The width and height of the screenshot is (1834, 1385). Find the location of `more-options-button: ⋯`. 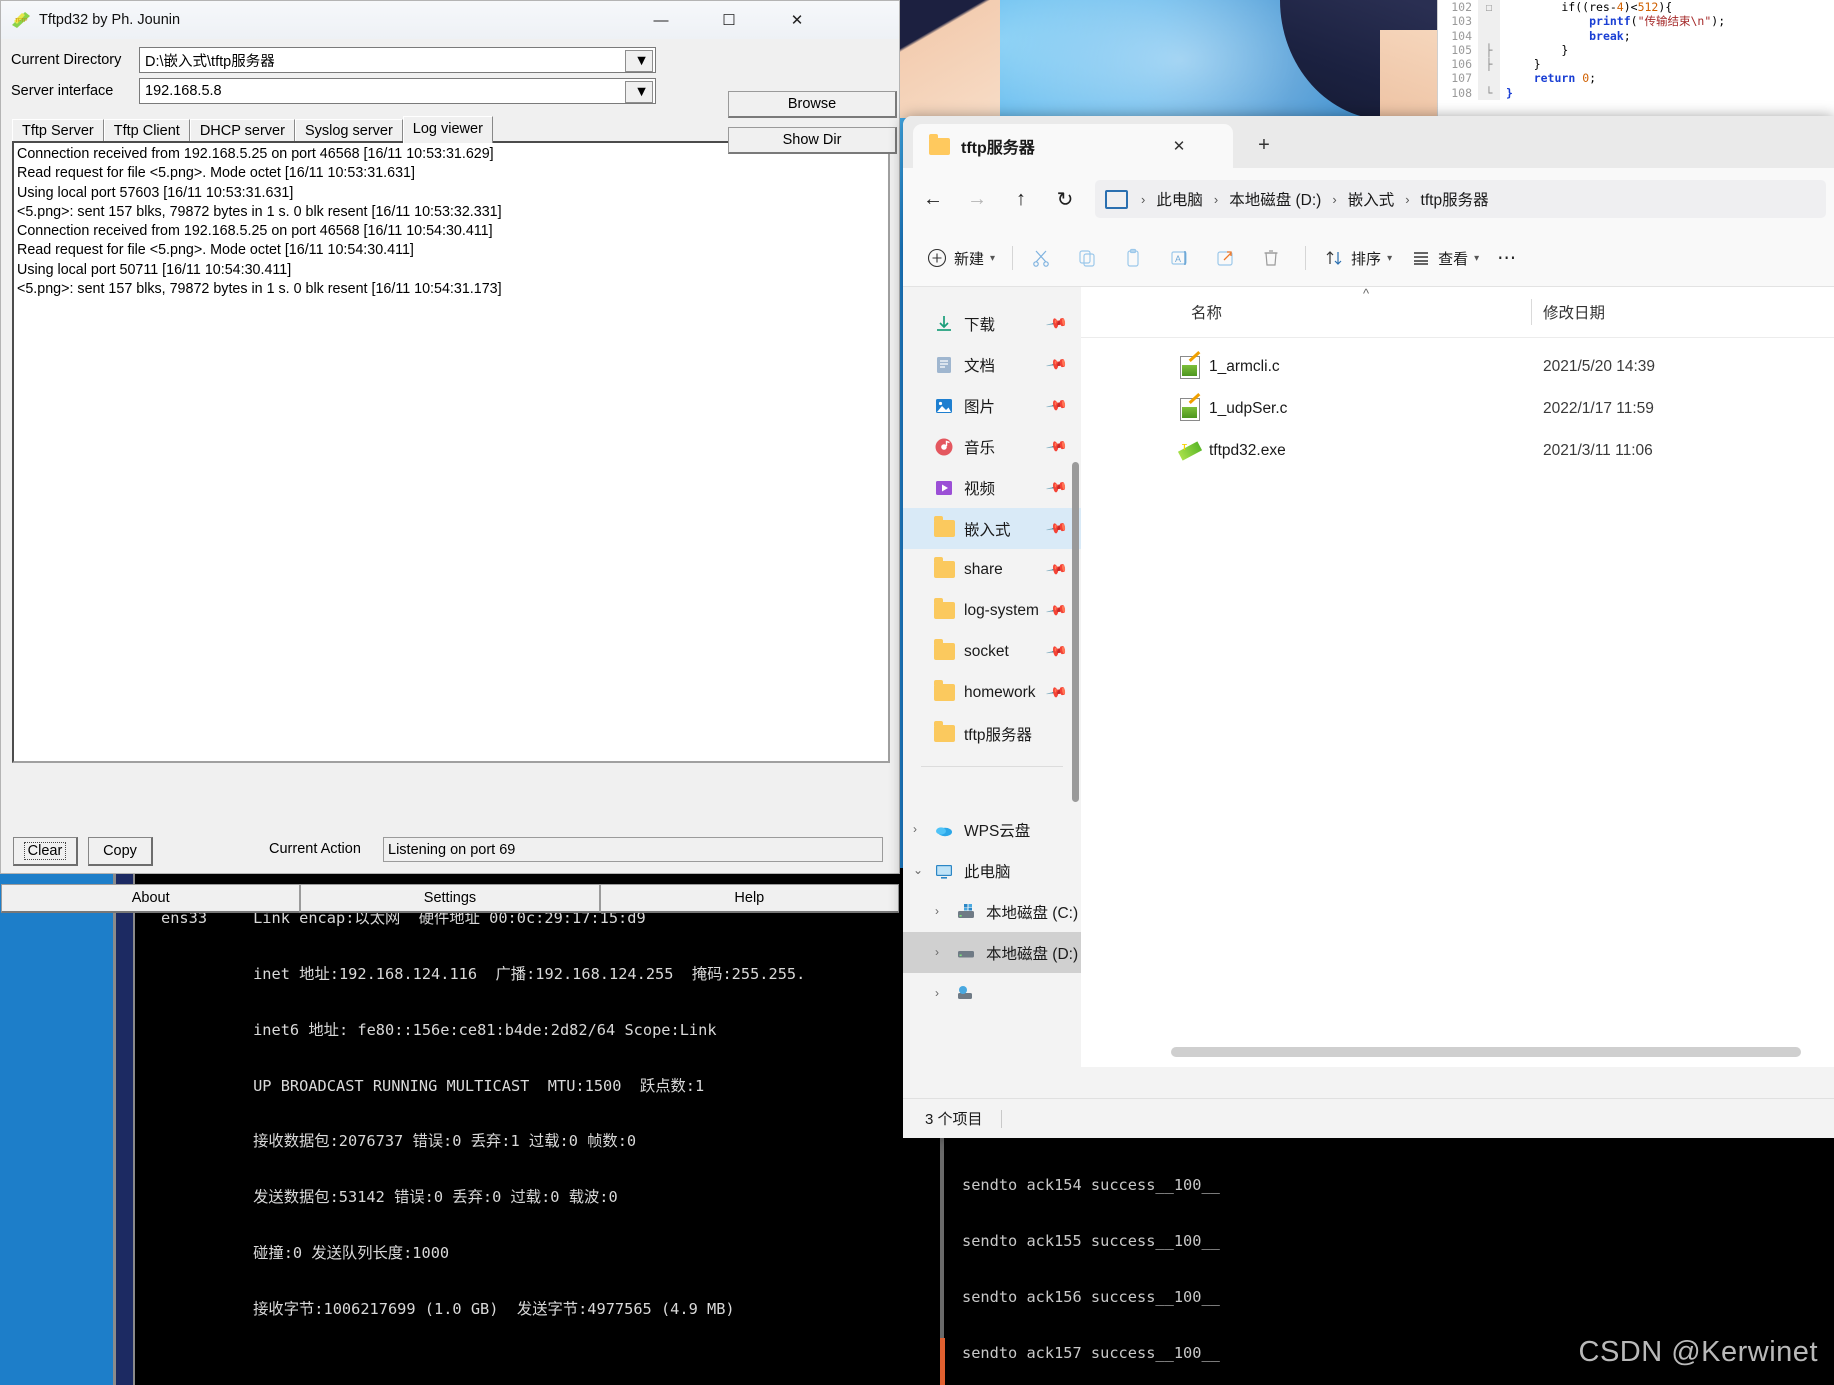

more-options-button: ⋯ is located at coordinates (1507, 258).